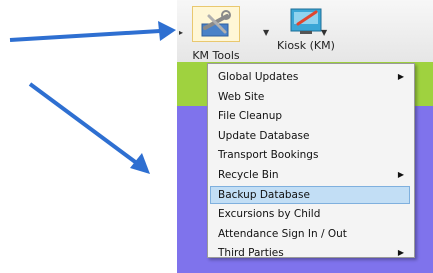 This screenshot has height=273, width=433. I want to click on annotation-arrowhead-toolbar, so click(167, 31).